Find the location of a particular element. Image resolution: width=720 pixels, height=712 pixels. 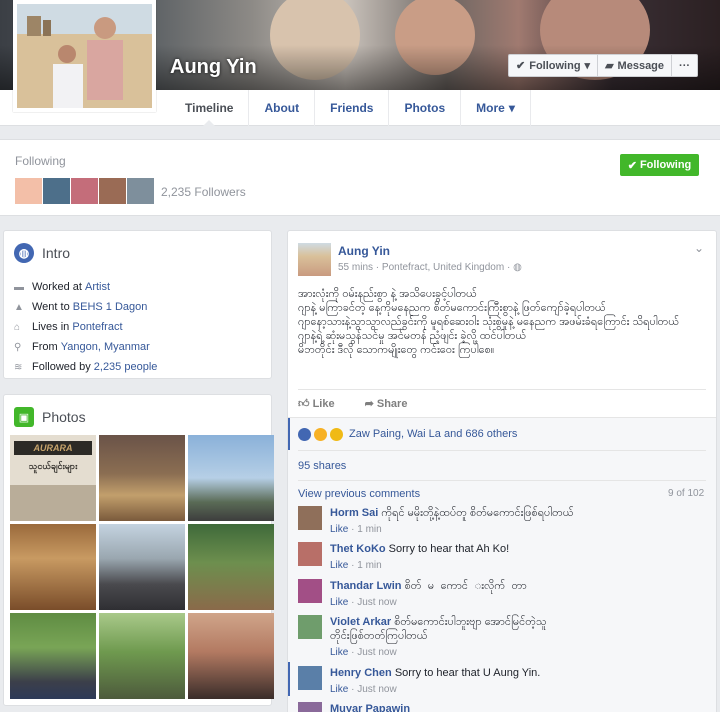

intro-item-followed-by: ≋ Followed by 2,235 people is located at coordinates (86, 367).